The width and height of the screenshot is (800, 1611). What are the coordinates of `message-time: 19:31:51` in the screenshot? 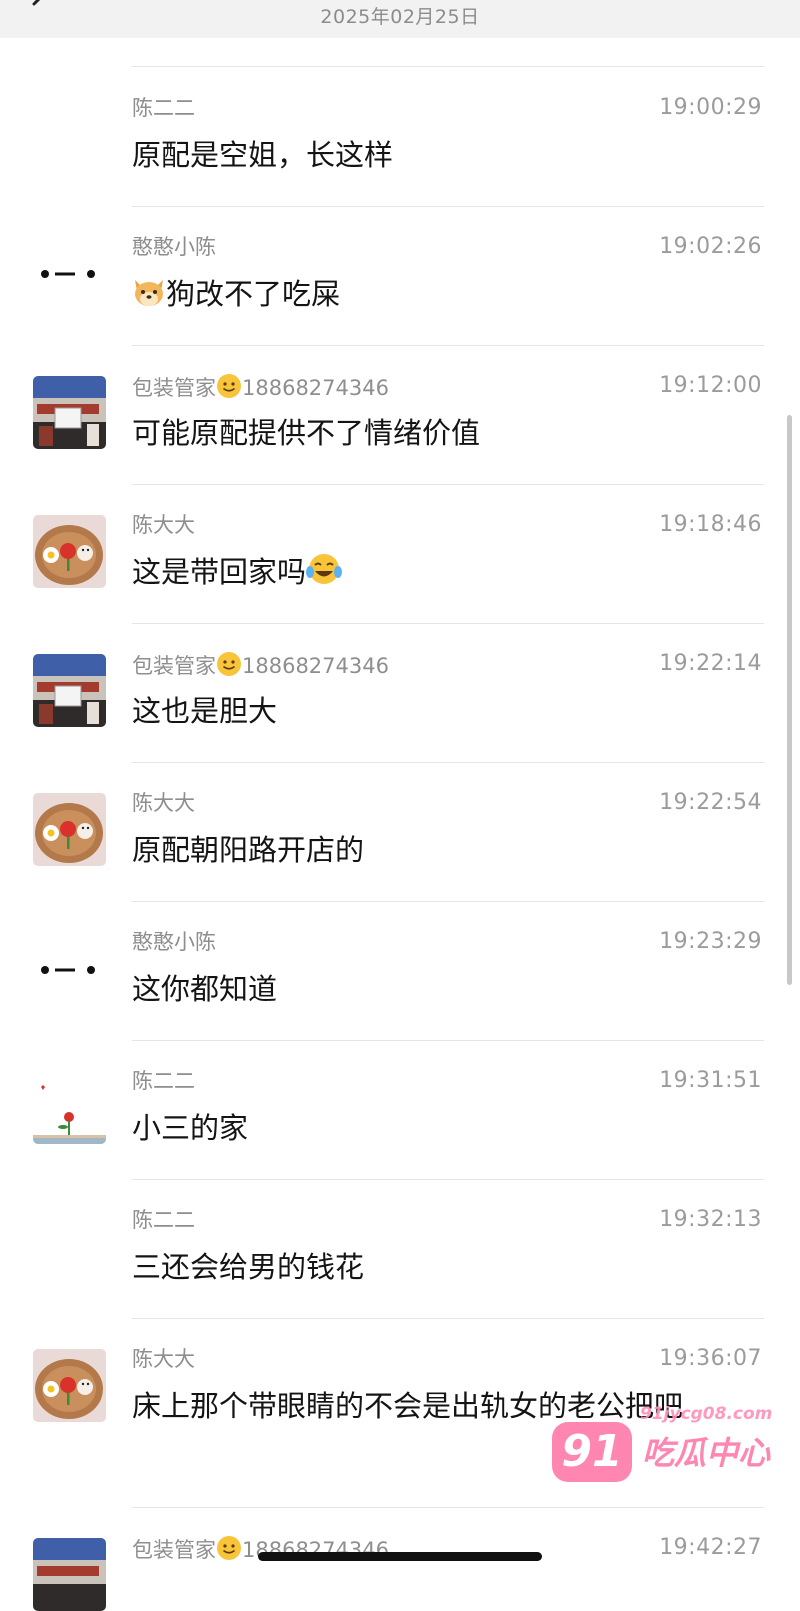 It's located at (710, 1080).